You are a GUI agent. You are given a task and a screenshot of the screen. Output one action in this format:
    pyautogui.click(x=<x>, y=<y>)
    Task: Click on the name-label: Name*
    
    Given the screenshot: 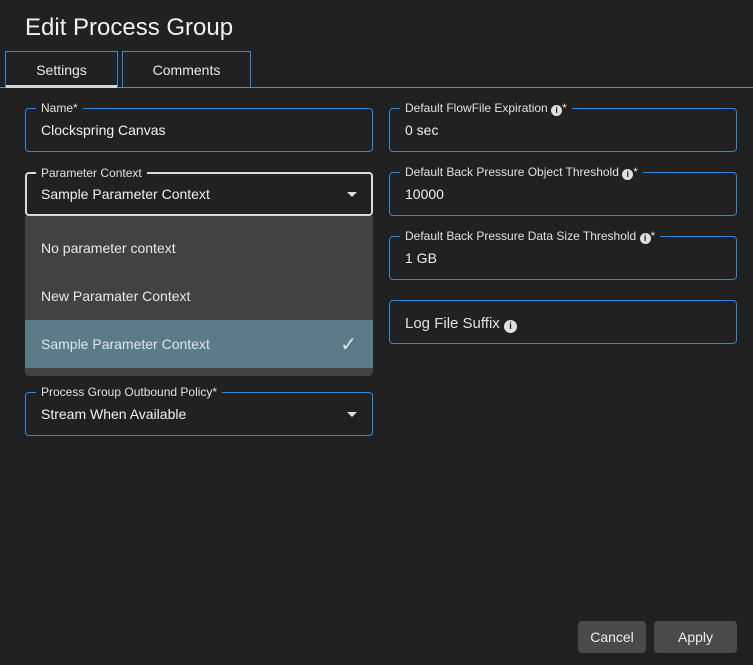 What is the action you would take?
    pyautogui.click(x=59, y=108)
    